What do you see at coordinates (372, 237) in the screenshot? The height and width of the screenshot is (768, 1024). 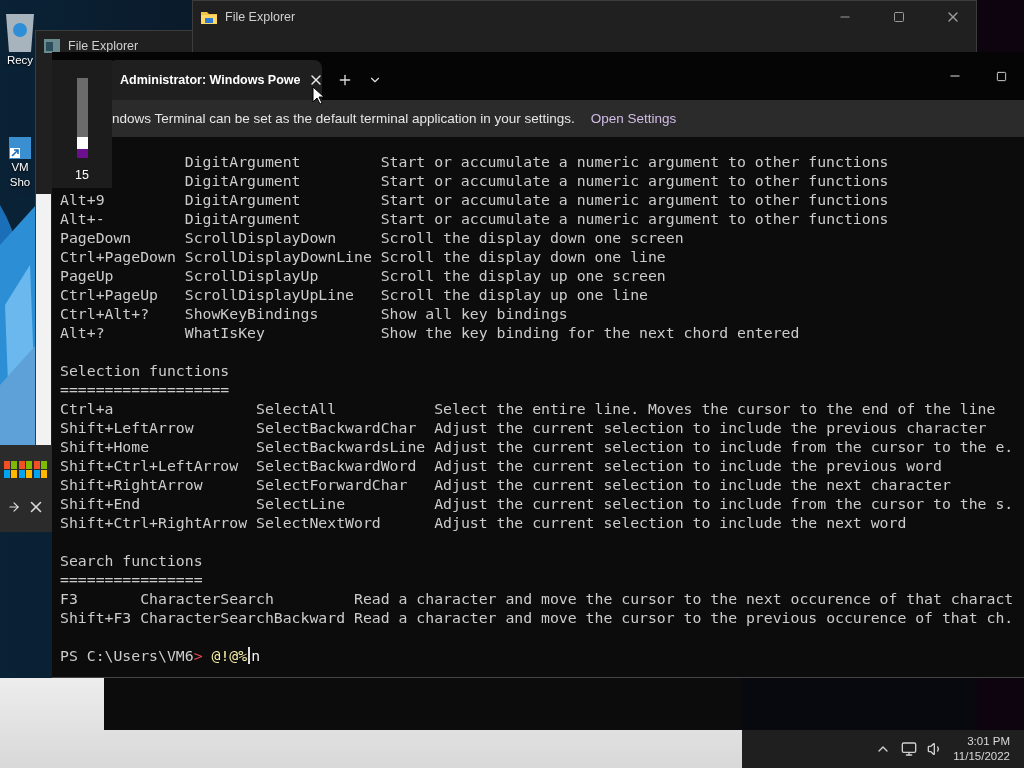 I see `terminal-line: PageDown ScrollDisplayDown Scroll the display down one screen` at bounding box center [372, 237].